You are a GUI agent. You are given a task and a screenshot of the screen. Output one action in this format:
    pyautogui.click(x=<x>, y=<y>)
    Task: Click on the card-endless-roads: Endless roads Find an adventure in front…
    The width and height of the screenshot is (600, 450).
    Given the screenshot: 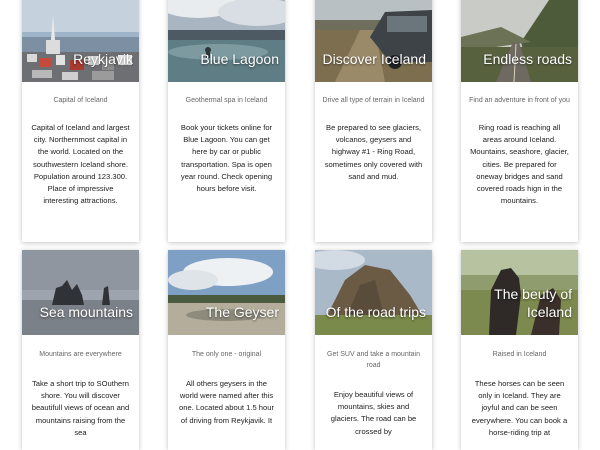 What is the action you would take?
    pyautogui.click(x=519, y=121)
    